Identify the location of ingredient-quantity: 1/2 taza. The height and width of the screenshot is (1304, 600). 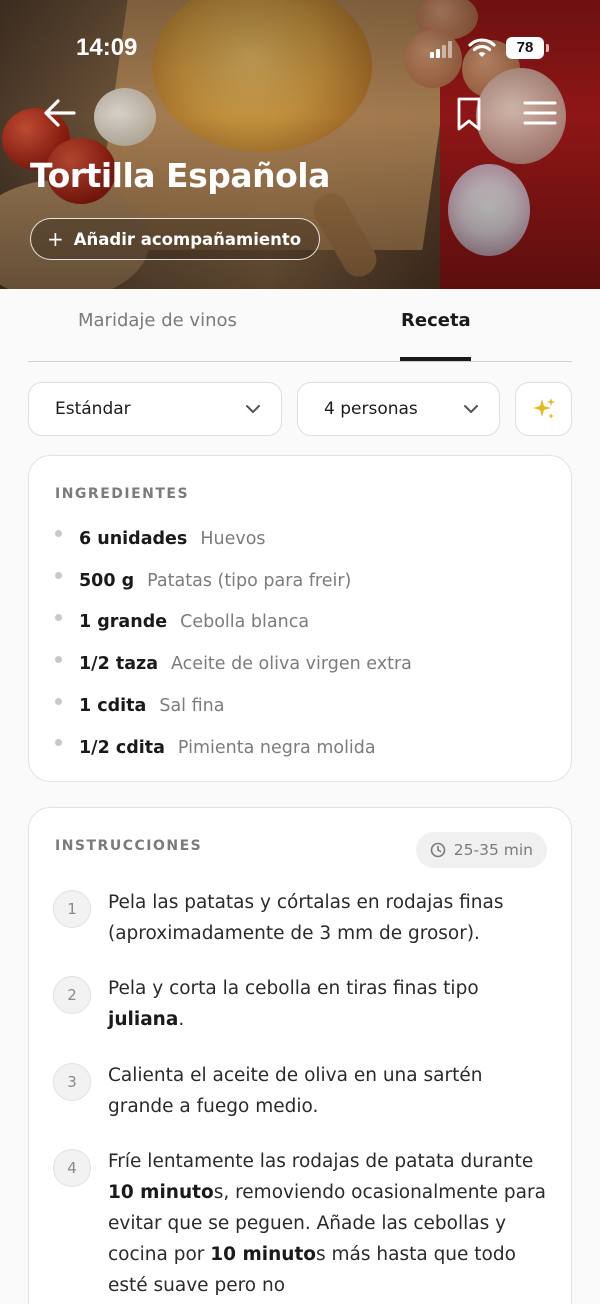
(119, 664).